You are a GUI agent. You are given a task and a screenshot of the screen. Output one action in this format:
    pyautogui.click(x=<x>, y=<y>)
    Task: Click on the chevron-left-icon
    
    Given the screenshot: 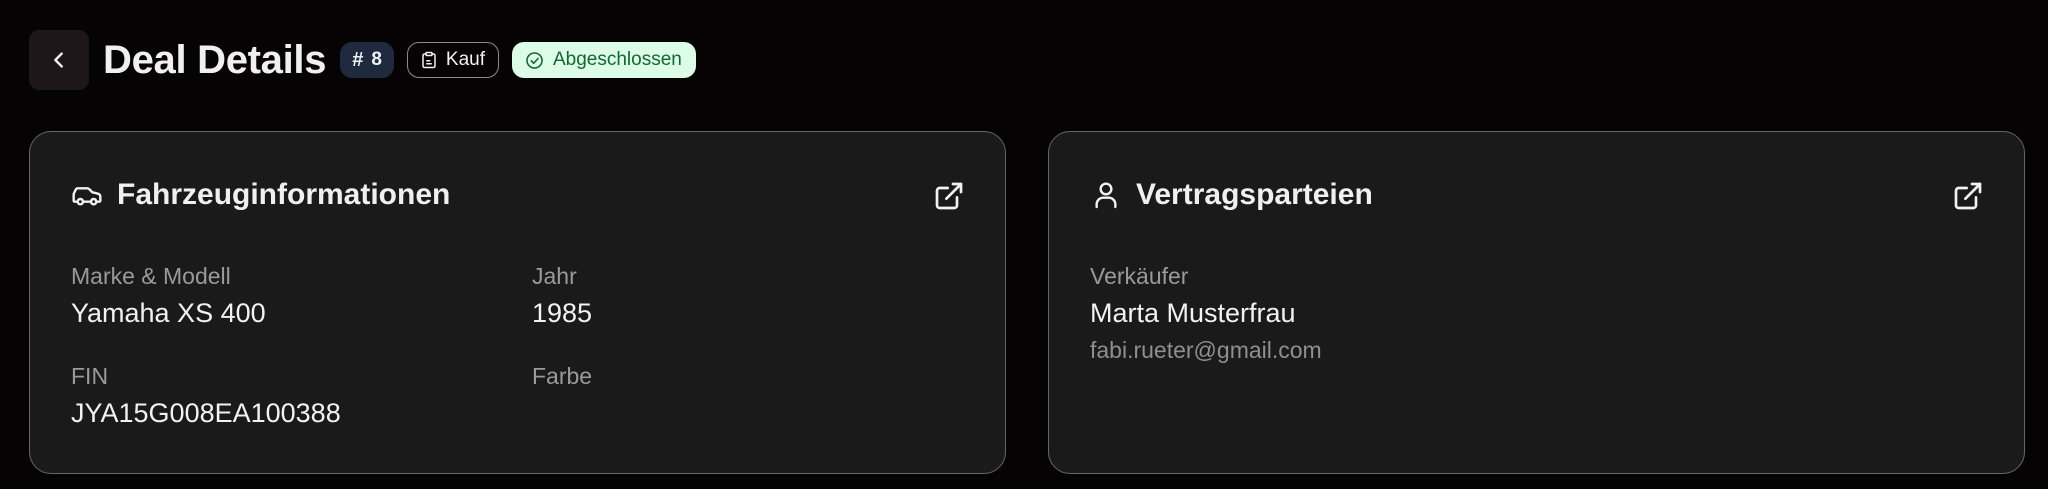 What is the action you would take?
    pyautogui.click(x=58, y=60)
    